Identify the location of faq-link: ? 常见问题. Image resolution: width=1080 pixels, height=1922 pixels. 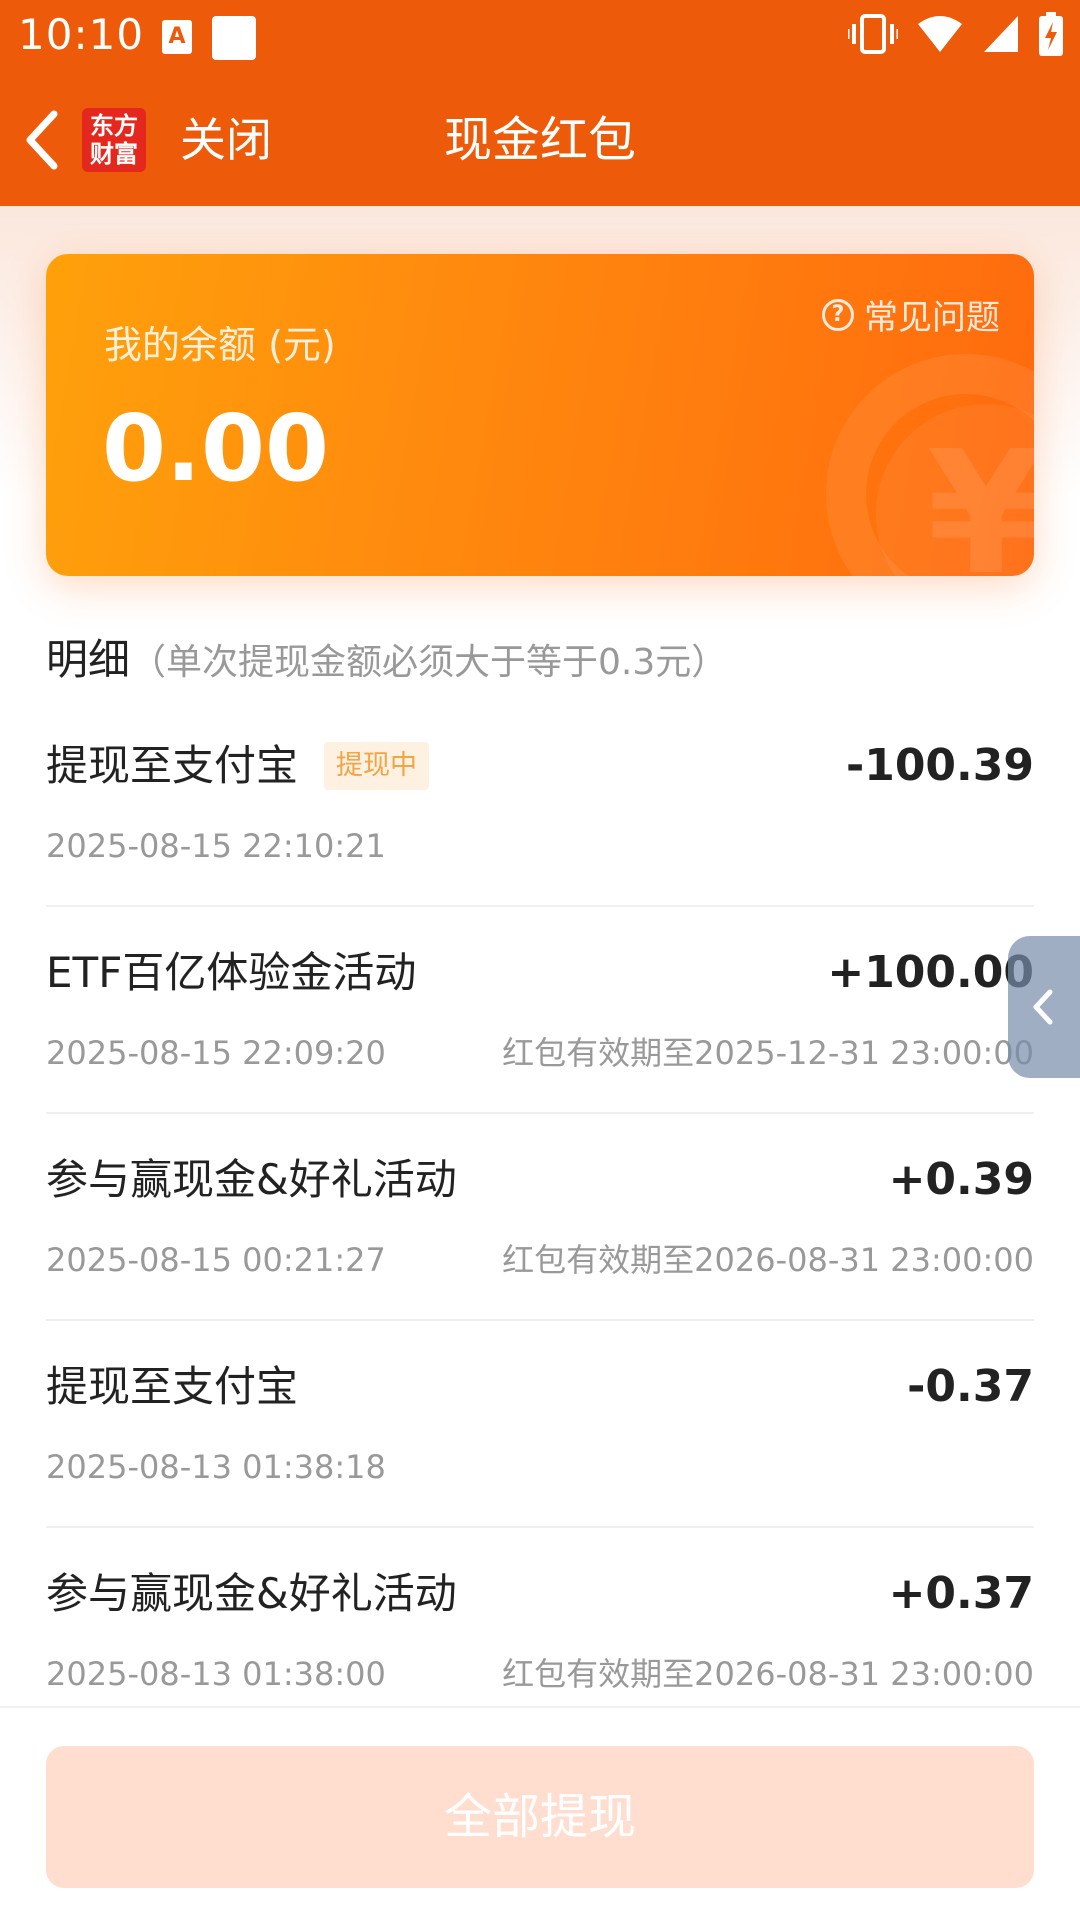
(911, 314).